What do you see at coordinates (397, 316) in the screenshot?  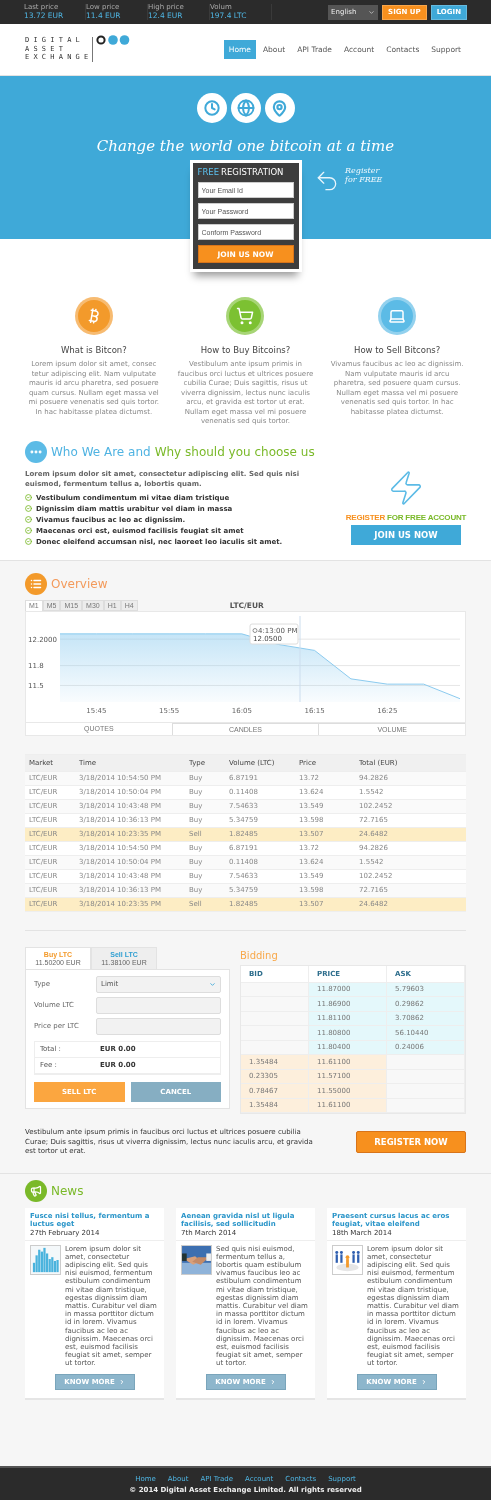 I see `laptop-icon` at bounding box center [397, 316].